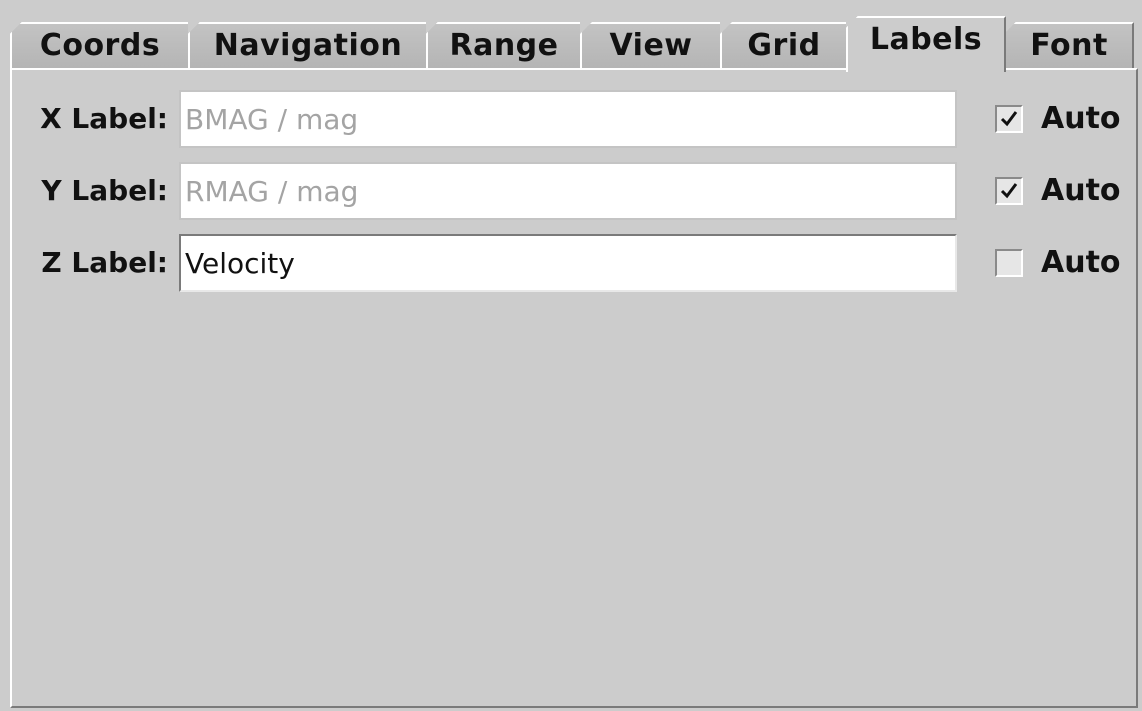 The image size is (1142, 711). Describe the element at coordinates (1009, 263) in the screenshot. I see `z-auto-checkbox` at that location.